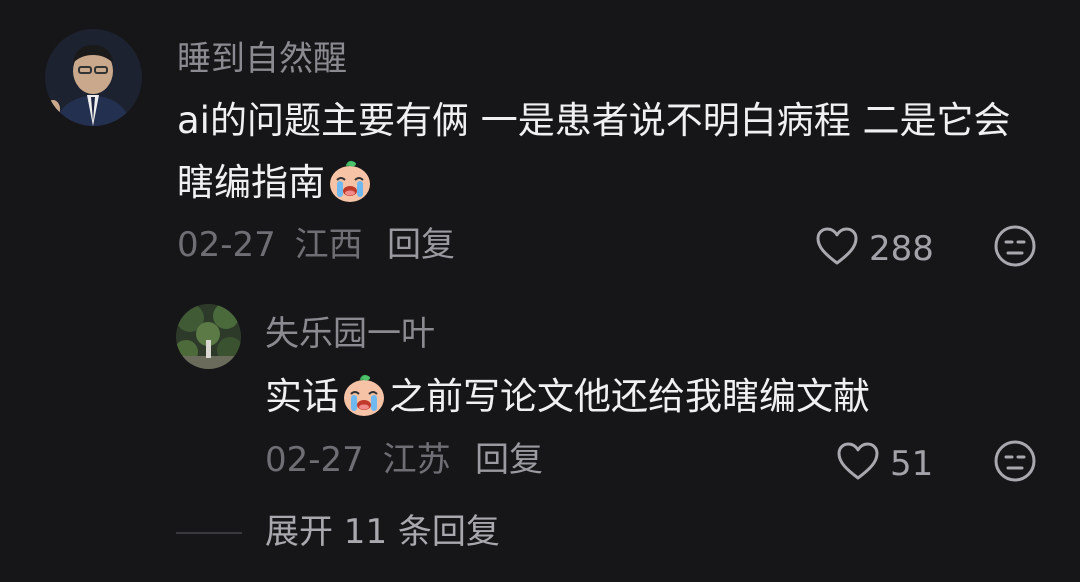 Image resolution: width=1080 pixels, height=582 pixels. Describe the element at coordinates (884, 464) in the screenshot. I see `reply-like-button: 51` at that location.